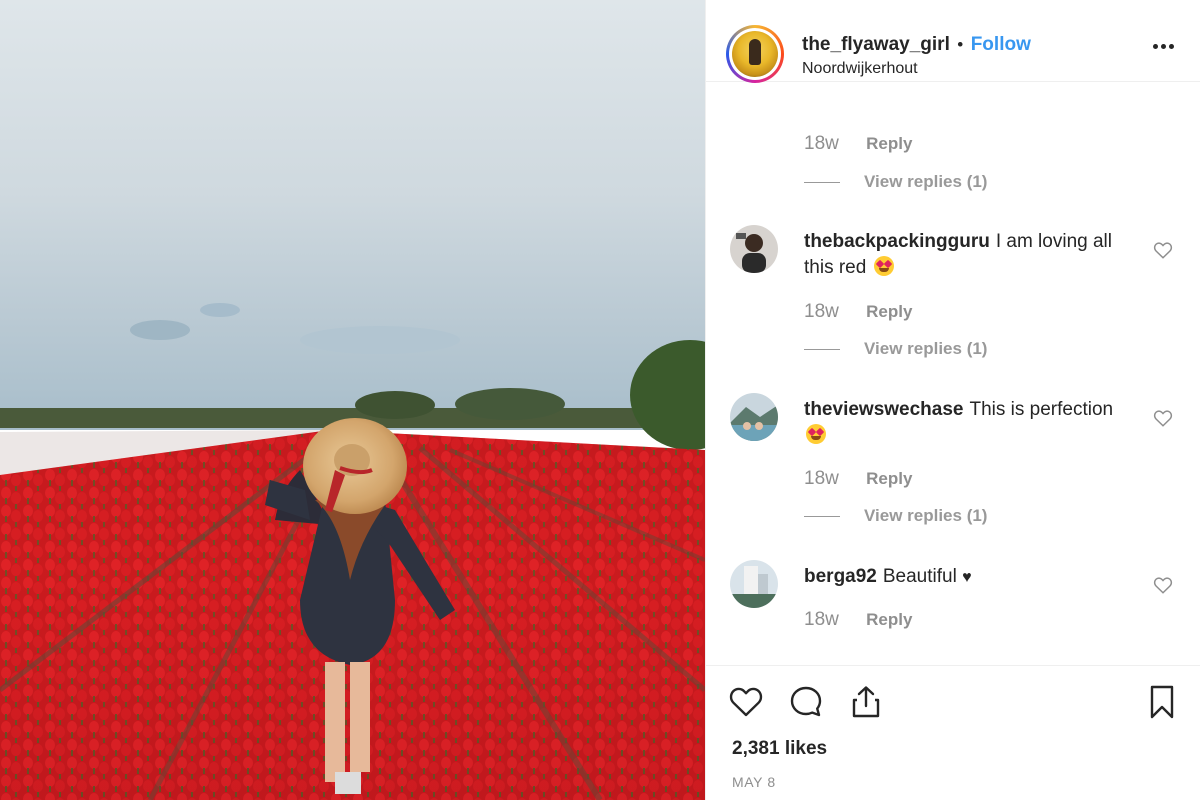 The image size is (1200, 800). Describe the element at coordinates (746, 702) in the screenshot. I see `like-icon` at that location.